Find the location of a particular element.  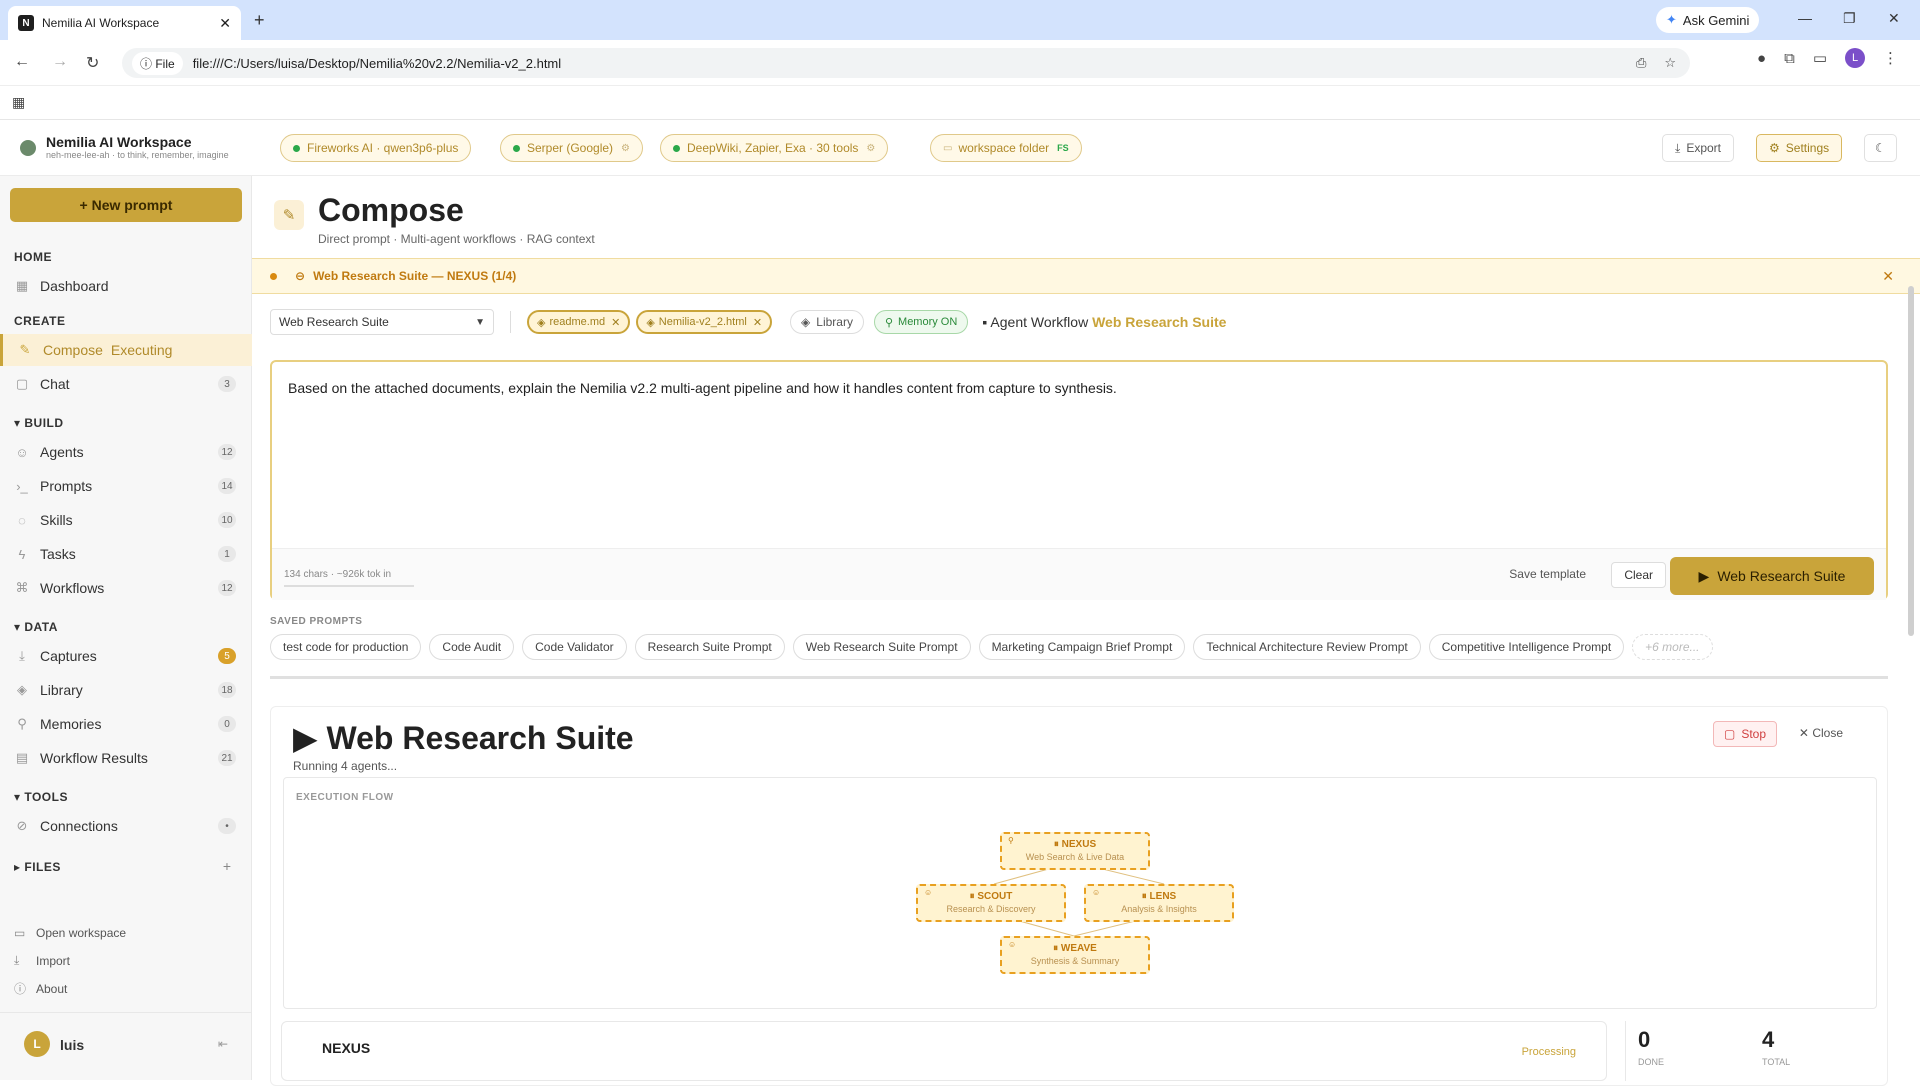

sidebar-item-captures: ⤓ Captures 5 is located at coordinates (126, 656).